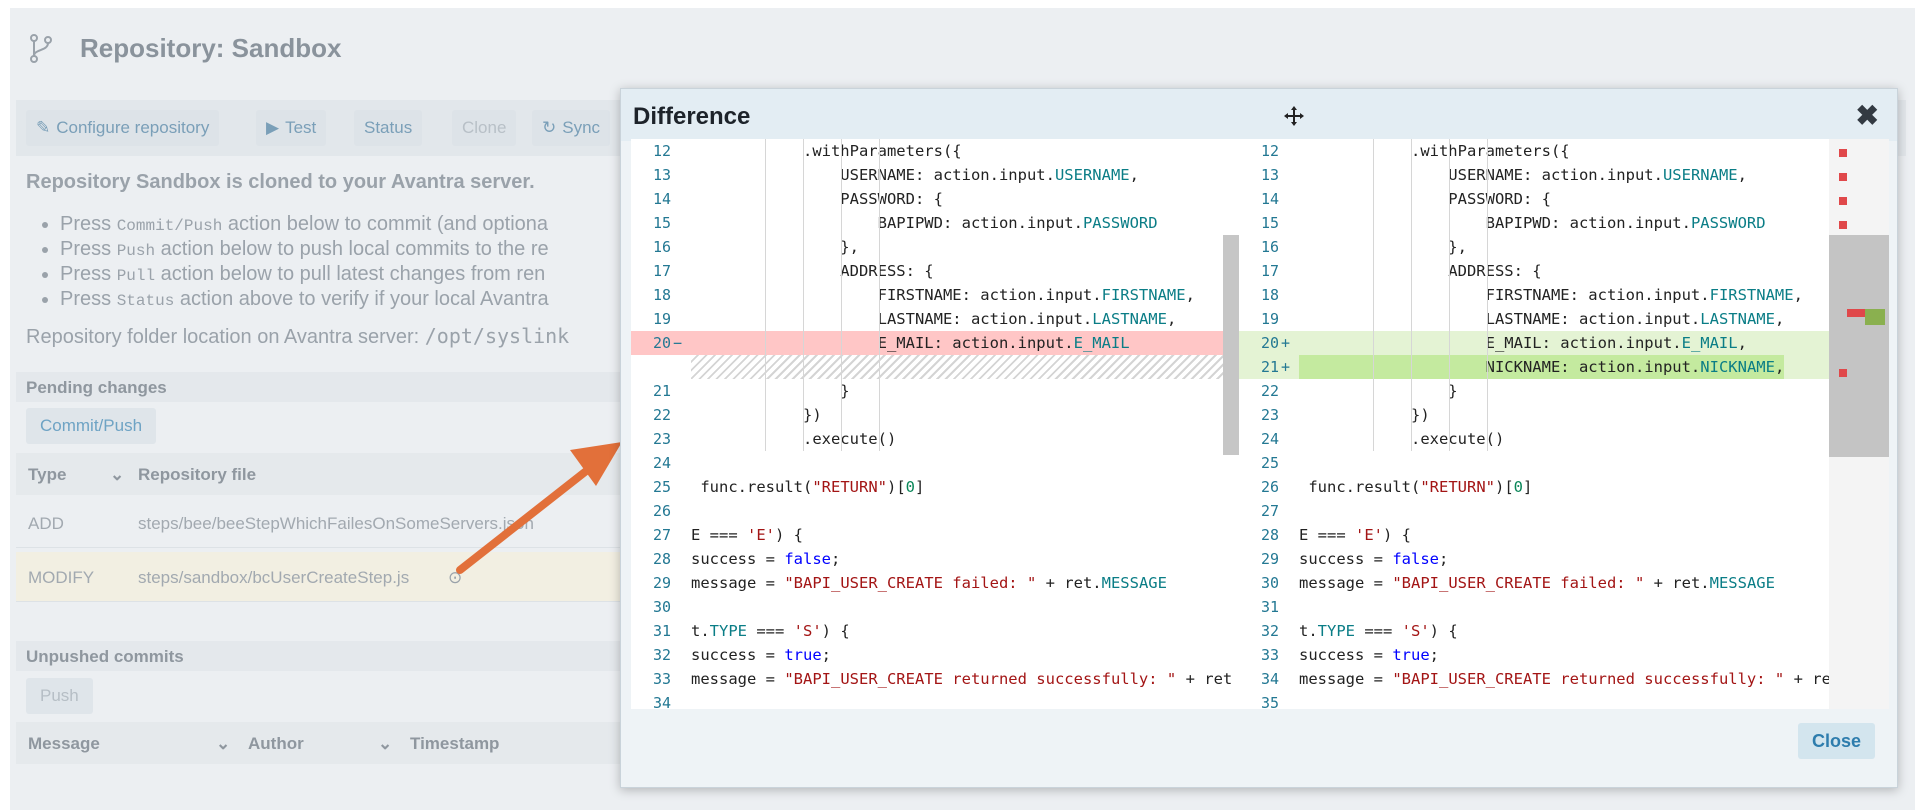 The image size is (1925, 812). I want to click on code-line: 29 success = false;, so click(1564, 559).